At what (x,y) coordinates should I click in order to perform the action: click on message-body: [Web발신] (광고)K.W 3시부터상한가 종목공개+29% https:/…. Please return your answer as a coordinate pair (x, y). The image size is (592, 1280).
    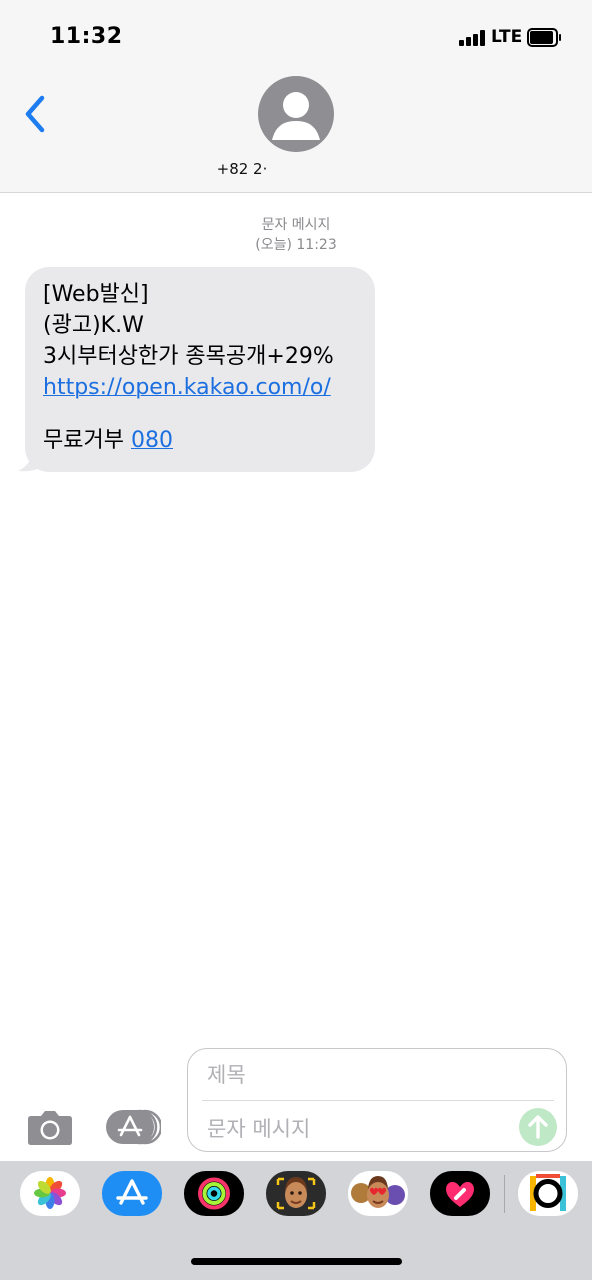
    Looking at the image, I should click on (188, 367).